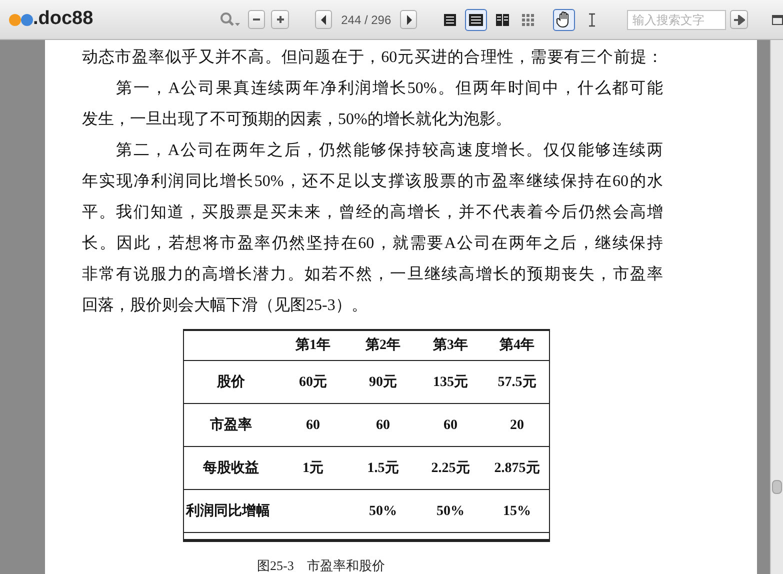 Image resolution: width=783 pixels, height=574 pixels. I want to click on continuous-view-button, so click(476, 19).